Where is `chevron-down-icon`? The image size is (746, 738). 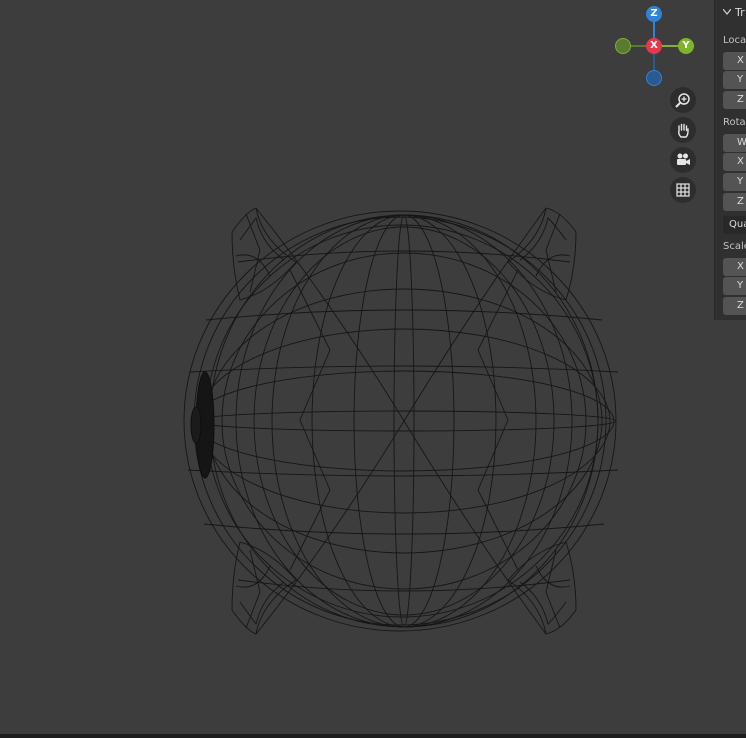 chevron-down-icon is located at coordinates (727, 12).